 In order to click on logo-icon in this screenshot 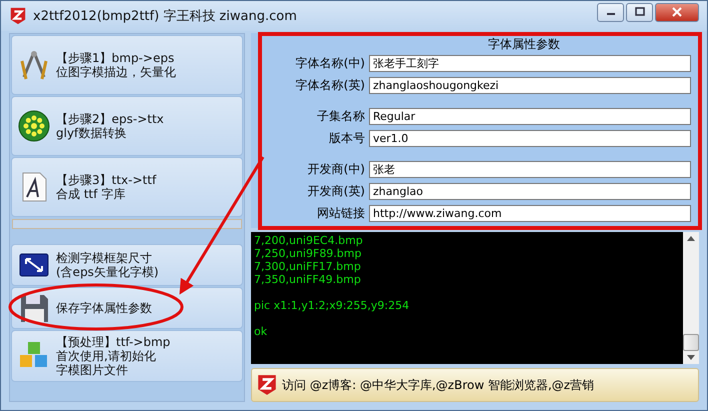, I will do `click(267, 385)`.